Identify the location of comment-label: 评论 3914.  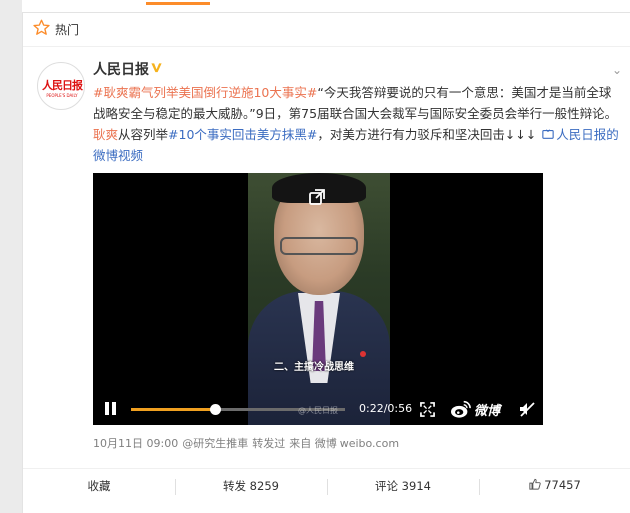
(403, 486).